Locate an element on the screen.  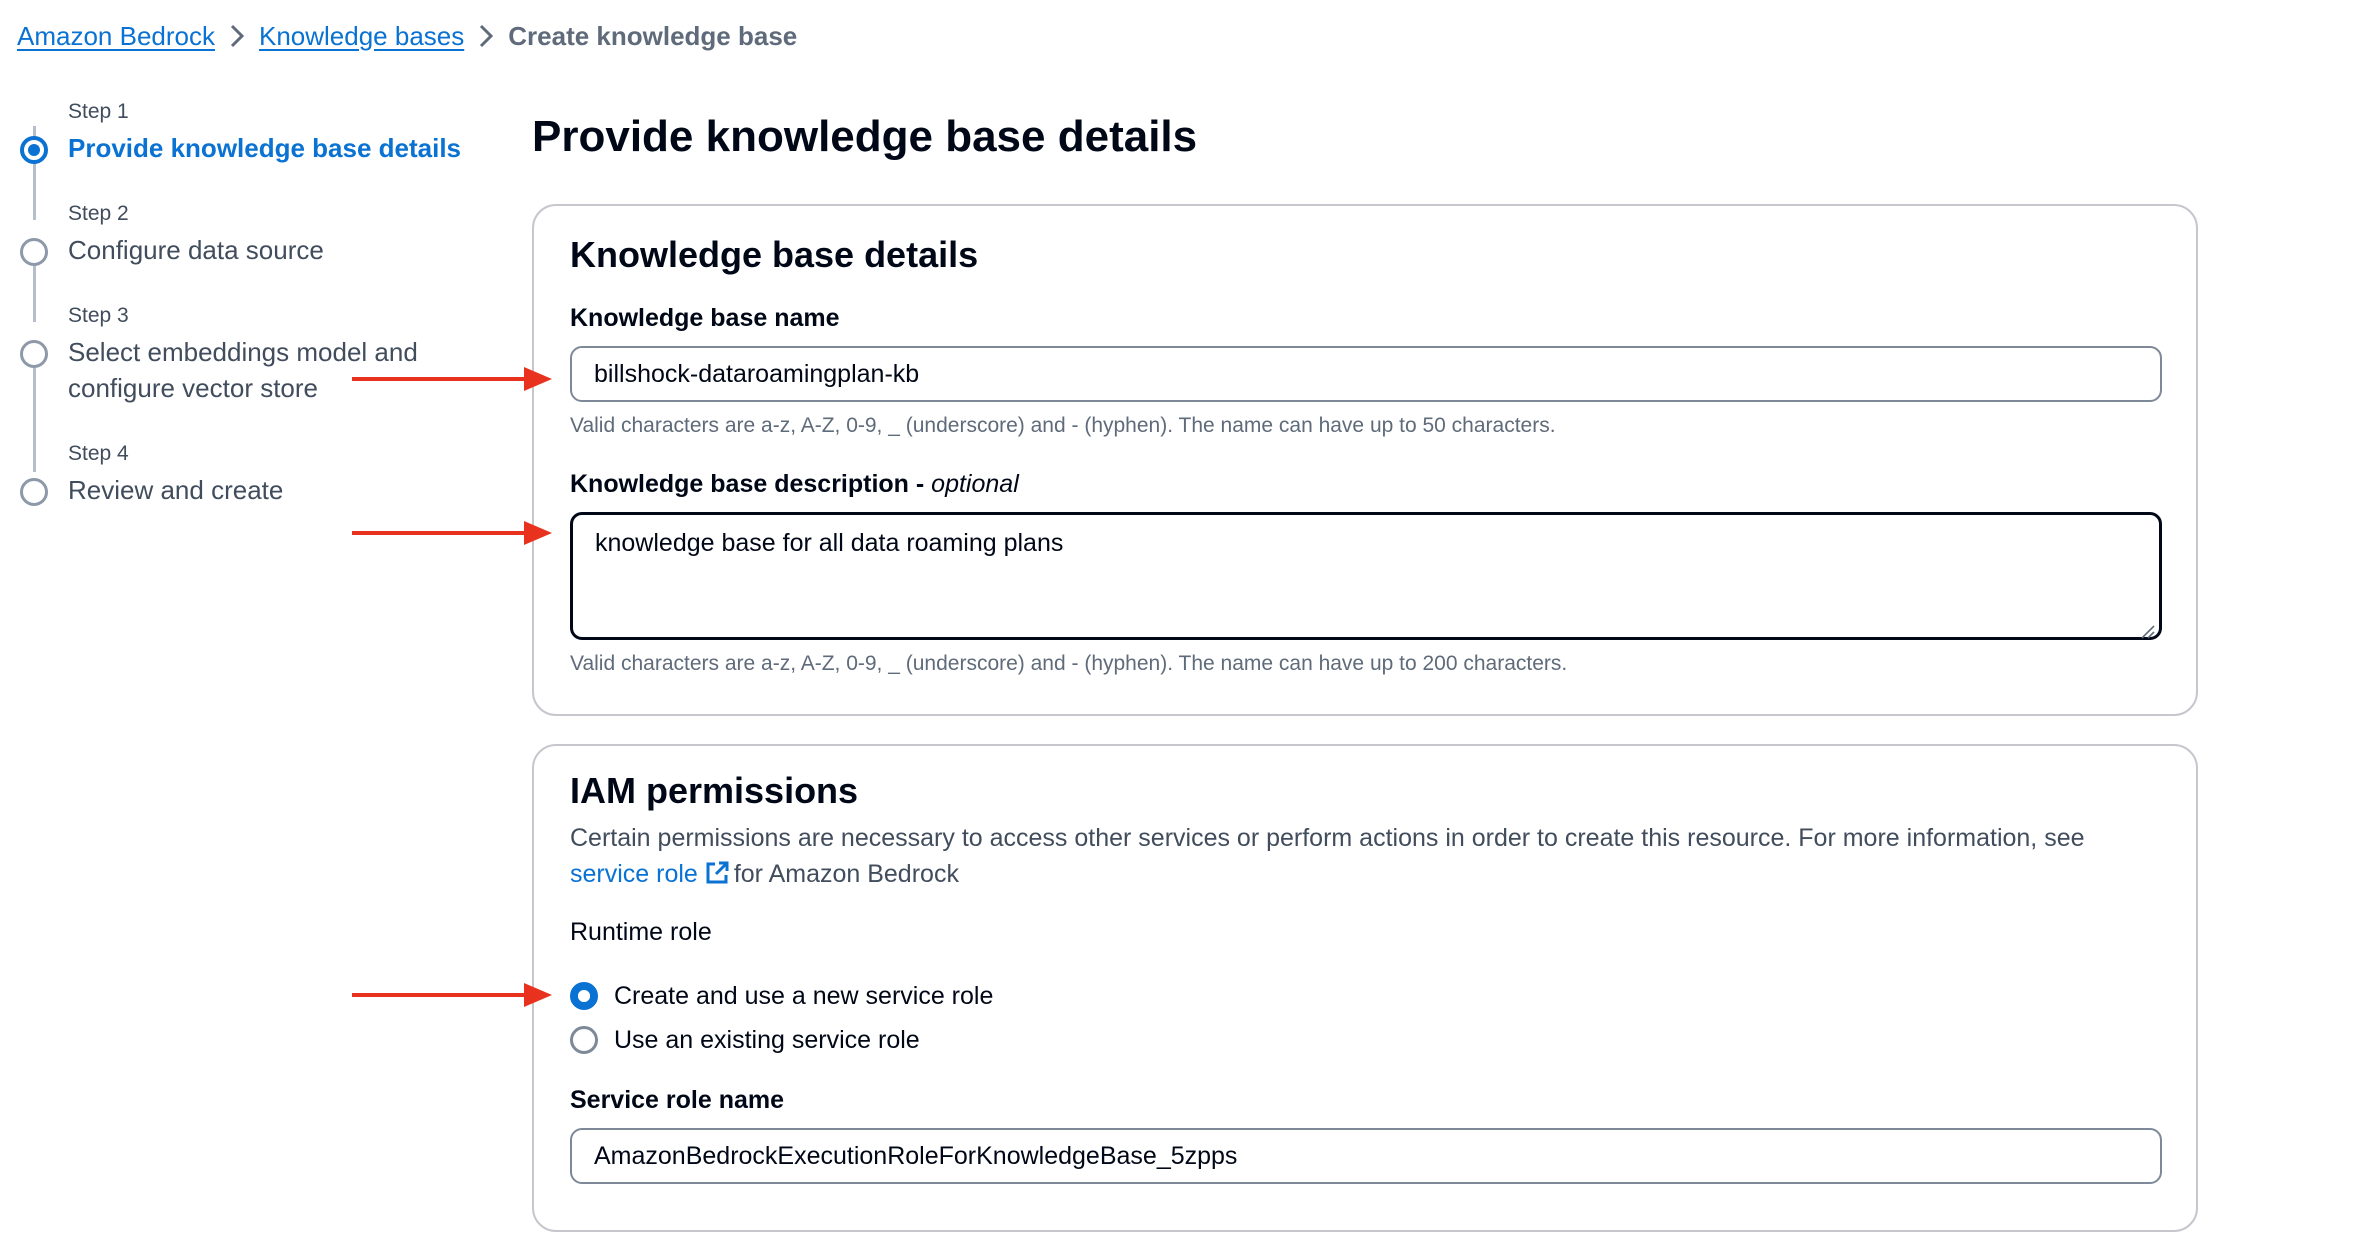
radio-create-new-role: Create and use a new service role is located at coordinates (781, 996).